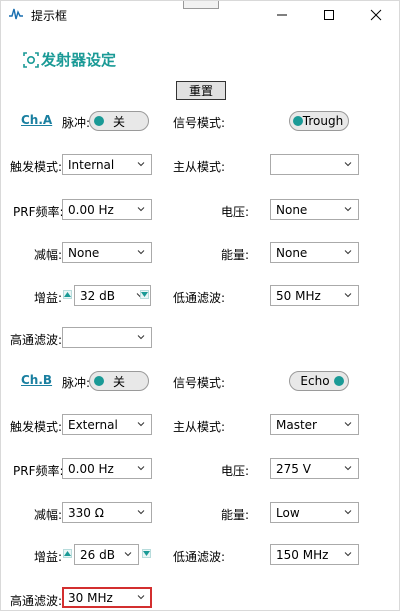 The height and width of the screenshot is (611, 400). I want to click on prf-label-b: PRF频率:, so click(38, 471).